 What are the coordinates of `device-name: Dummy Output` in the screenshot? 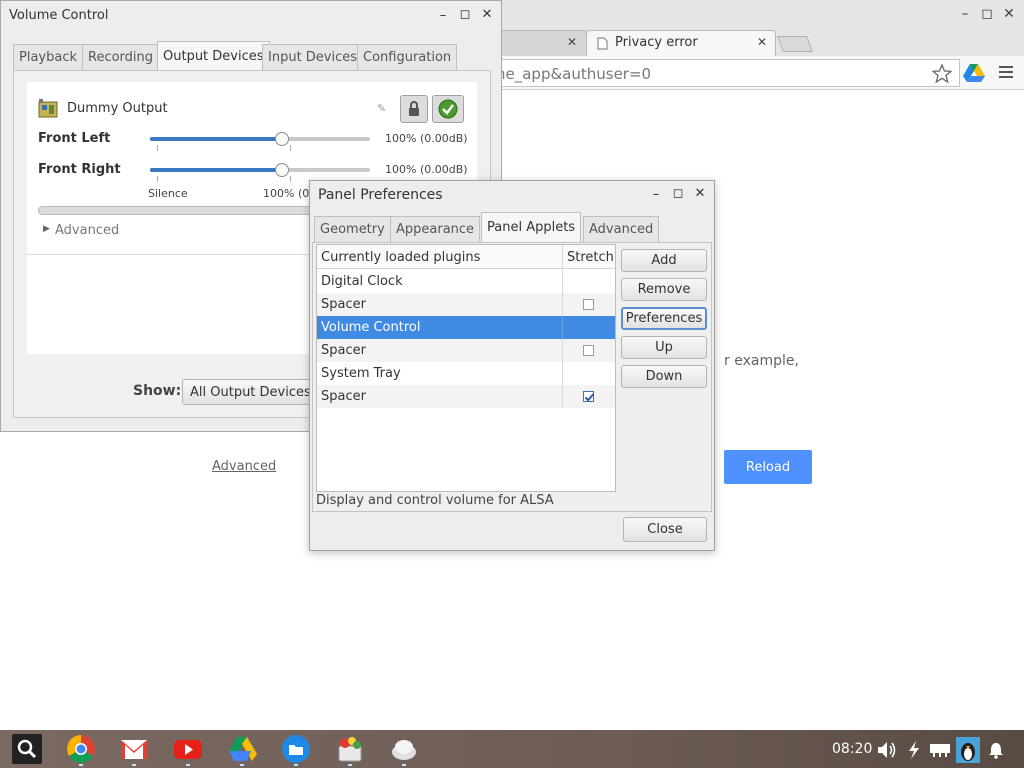 It's located at (117, 108).